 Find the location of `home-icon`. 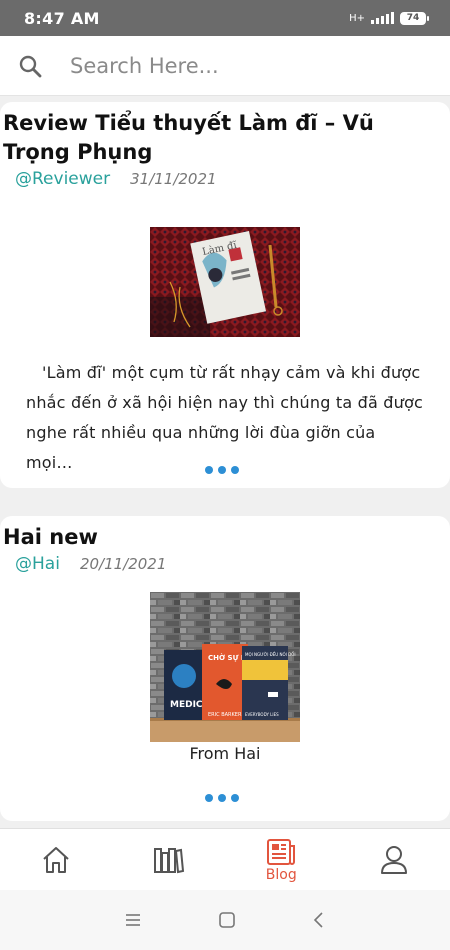

home-icon is located at coordinates (56, 860).